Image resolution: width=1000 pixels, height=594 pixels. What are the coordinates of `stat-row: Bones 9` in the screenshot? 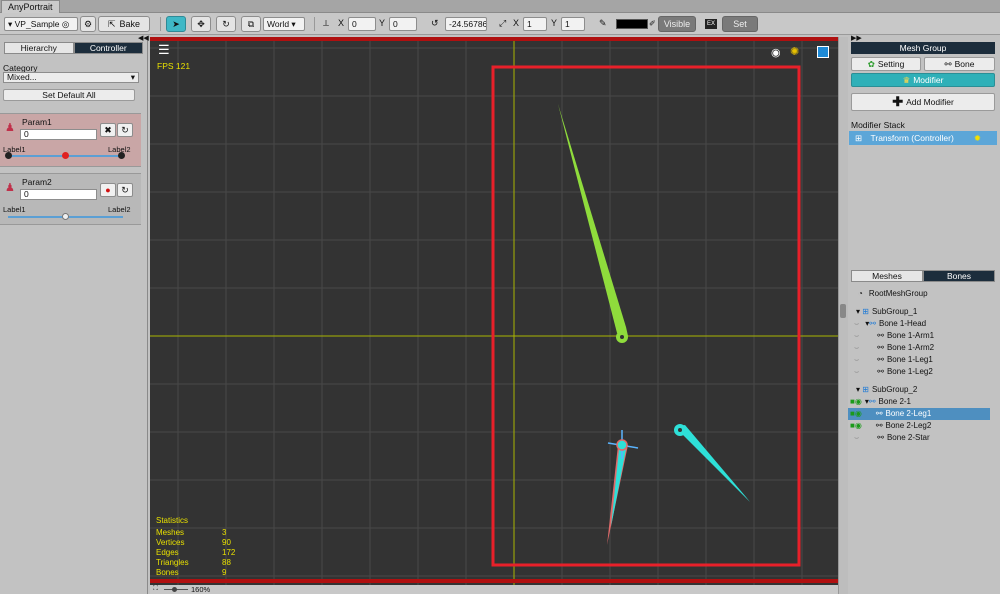 It's located at (206, 573).